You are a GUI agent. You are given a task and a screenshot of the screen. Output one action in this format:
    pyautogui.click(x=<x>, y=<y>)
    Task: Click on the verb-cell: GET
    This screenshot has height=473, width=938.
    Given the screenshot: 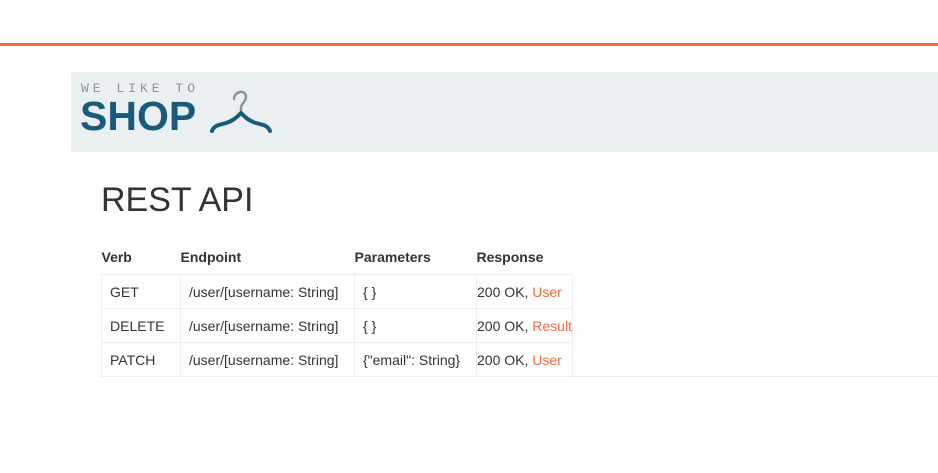 What is the action you would take?
    pyautogui.click(x=141, y=291)
    